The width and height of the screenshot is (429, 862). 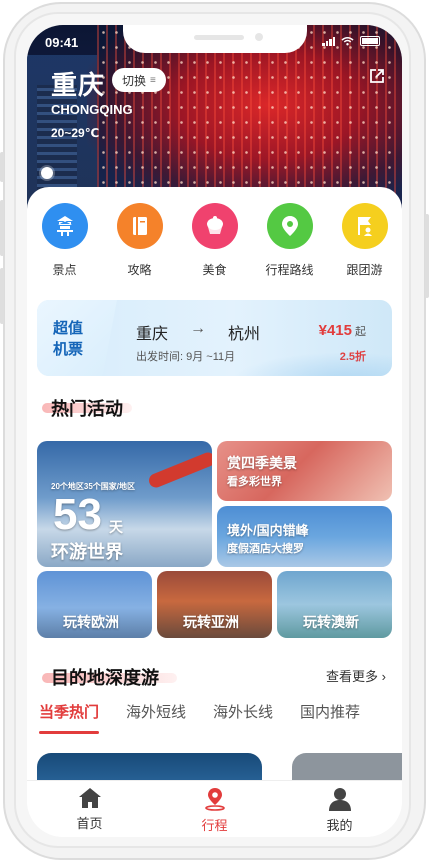 What do you see at coordinates (87, 409) in the screenshot?
I see `hot-activities-title: 热门活动` at bounding box center [87, 409].